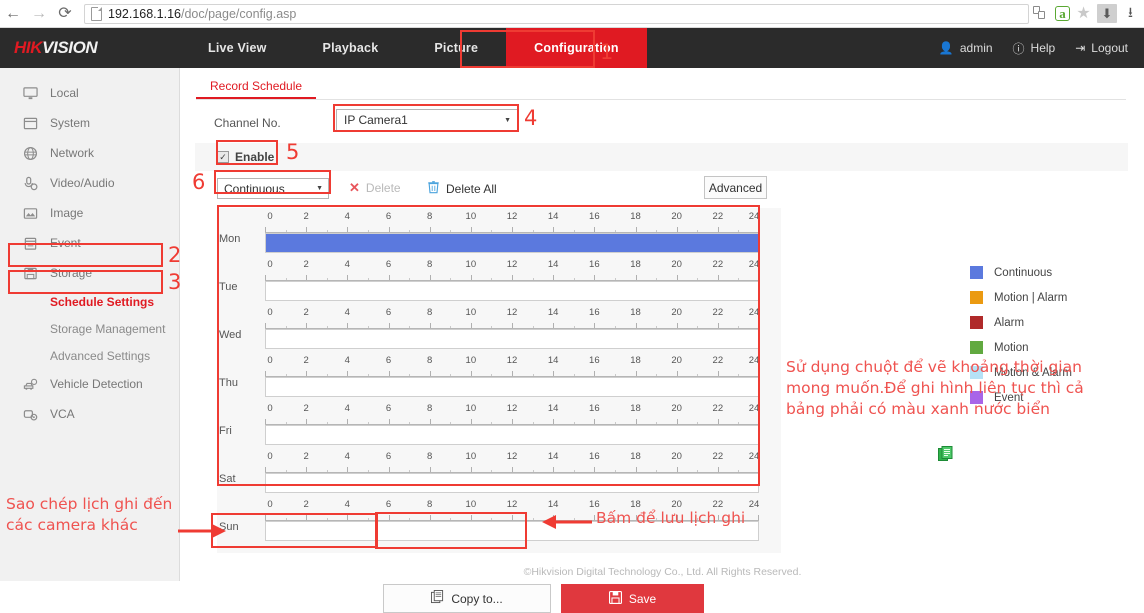 The width and height of the screenshot is (1144, 613). Describe the element at coordinates (1041, 13) in the screenshot. I see `tab-pages-icon` at that location.